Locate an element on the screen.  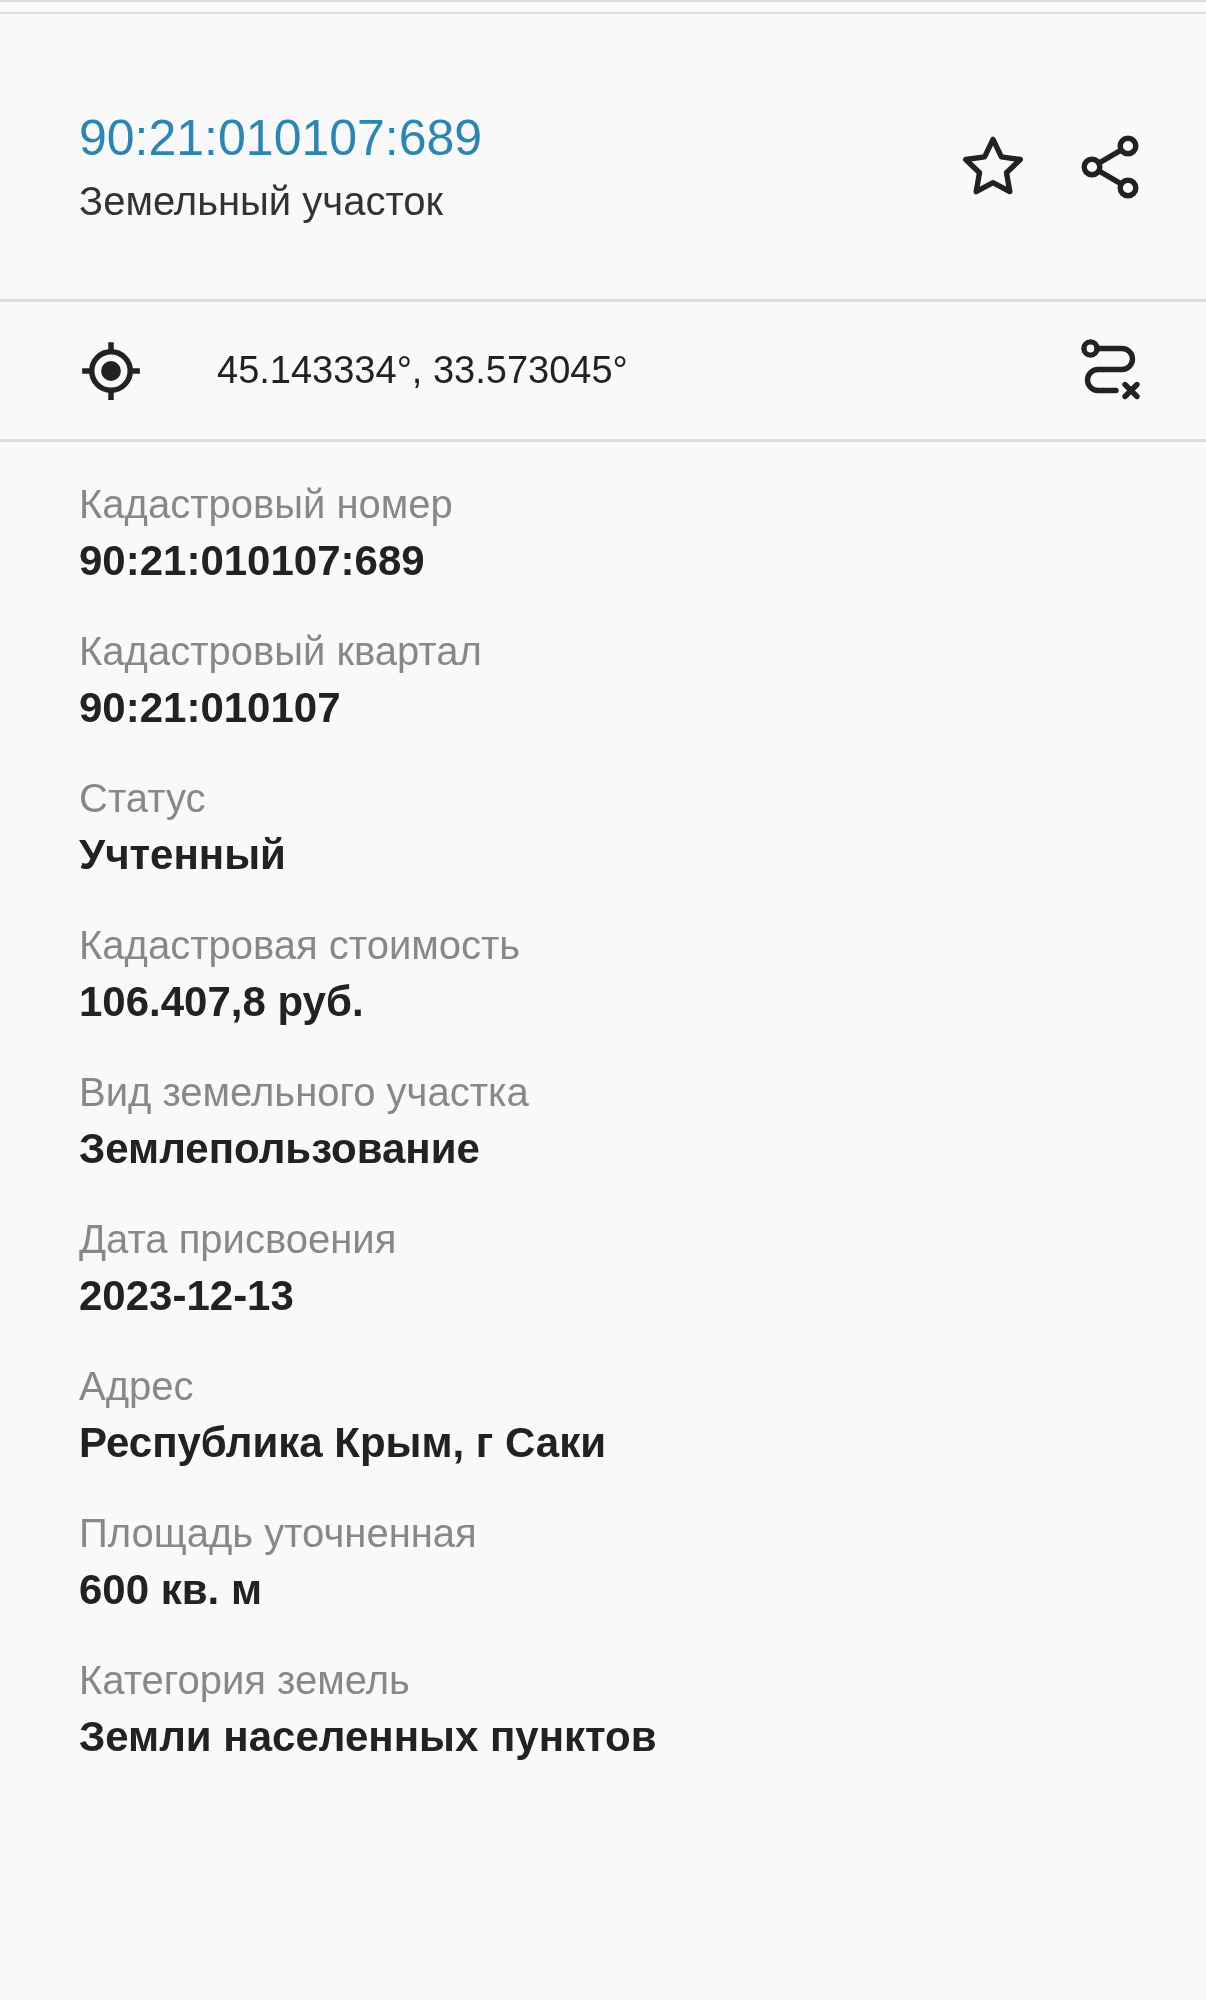
field-value: Землепользование is located at coordinates (280, 1149).